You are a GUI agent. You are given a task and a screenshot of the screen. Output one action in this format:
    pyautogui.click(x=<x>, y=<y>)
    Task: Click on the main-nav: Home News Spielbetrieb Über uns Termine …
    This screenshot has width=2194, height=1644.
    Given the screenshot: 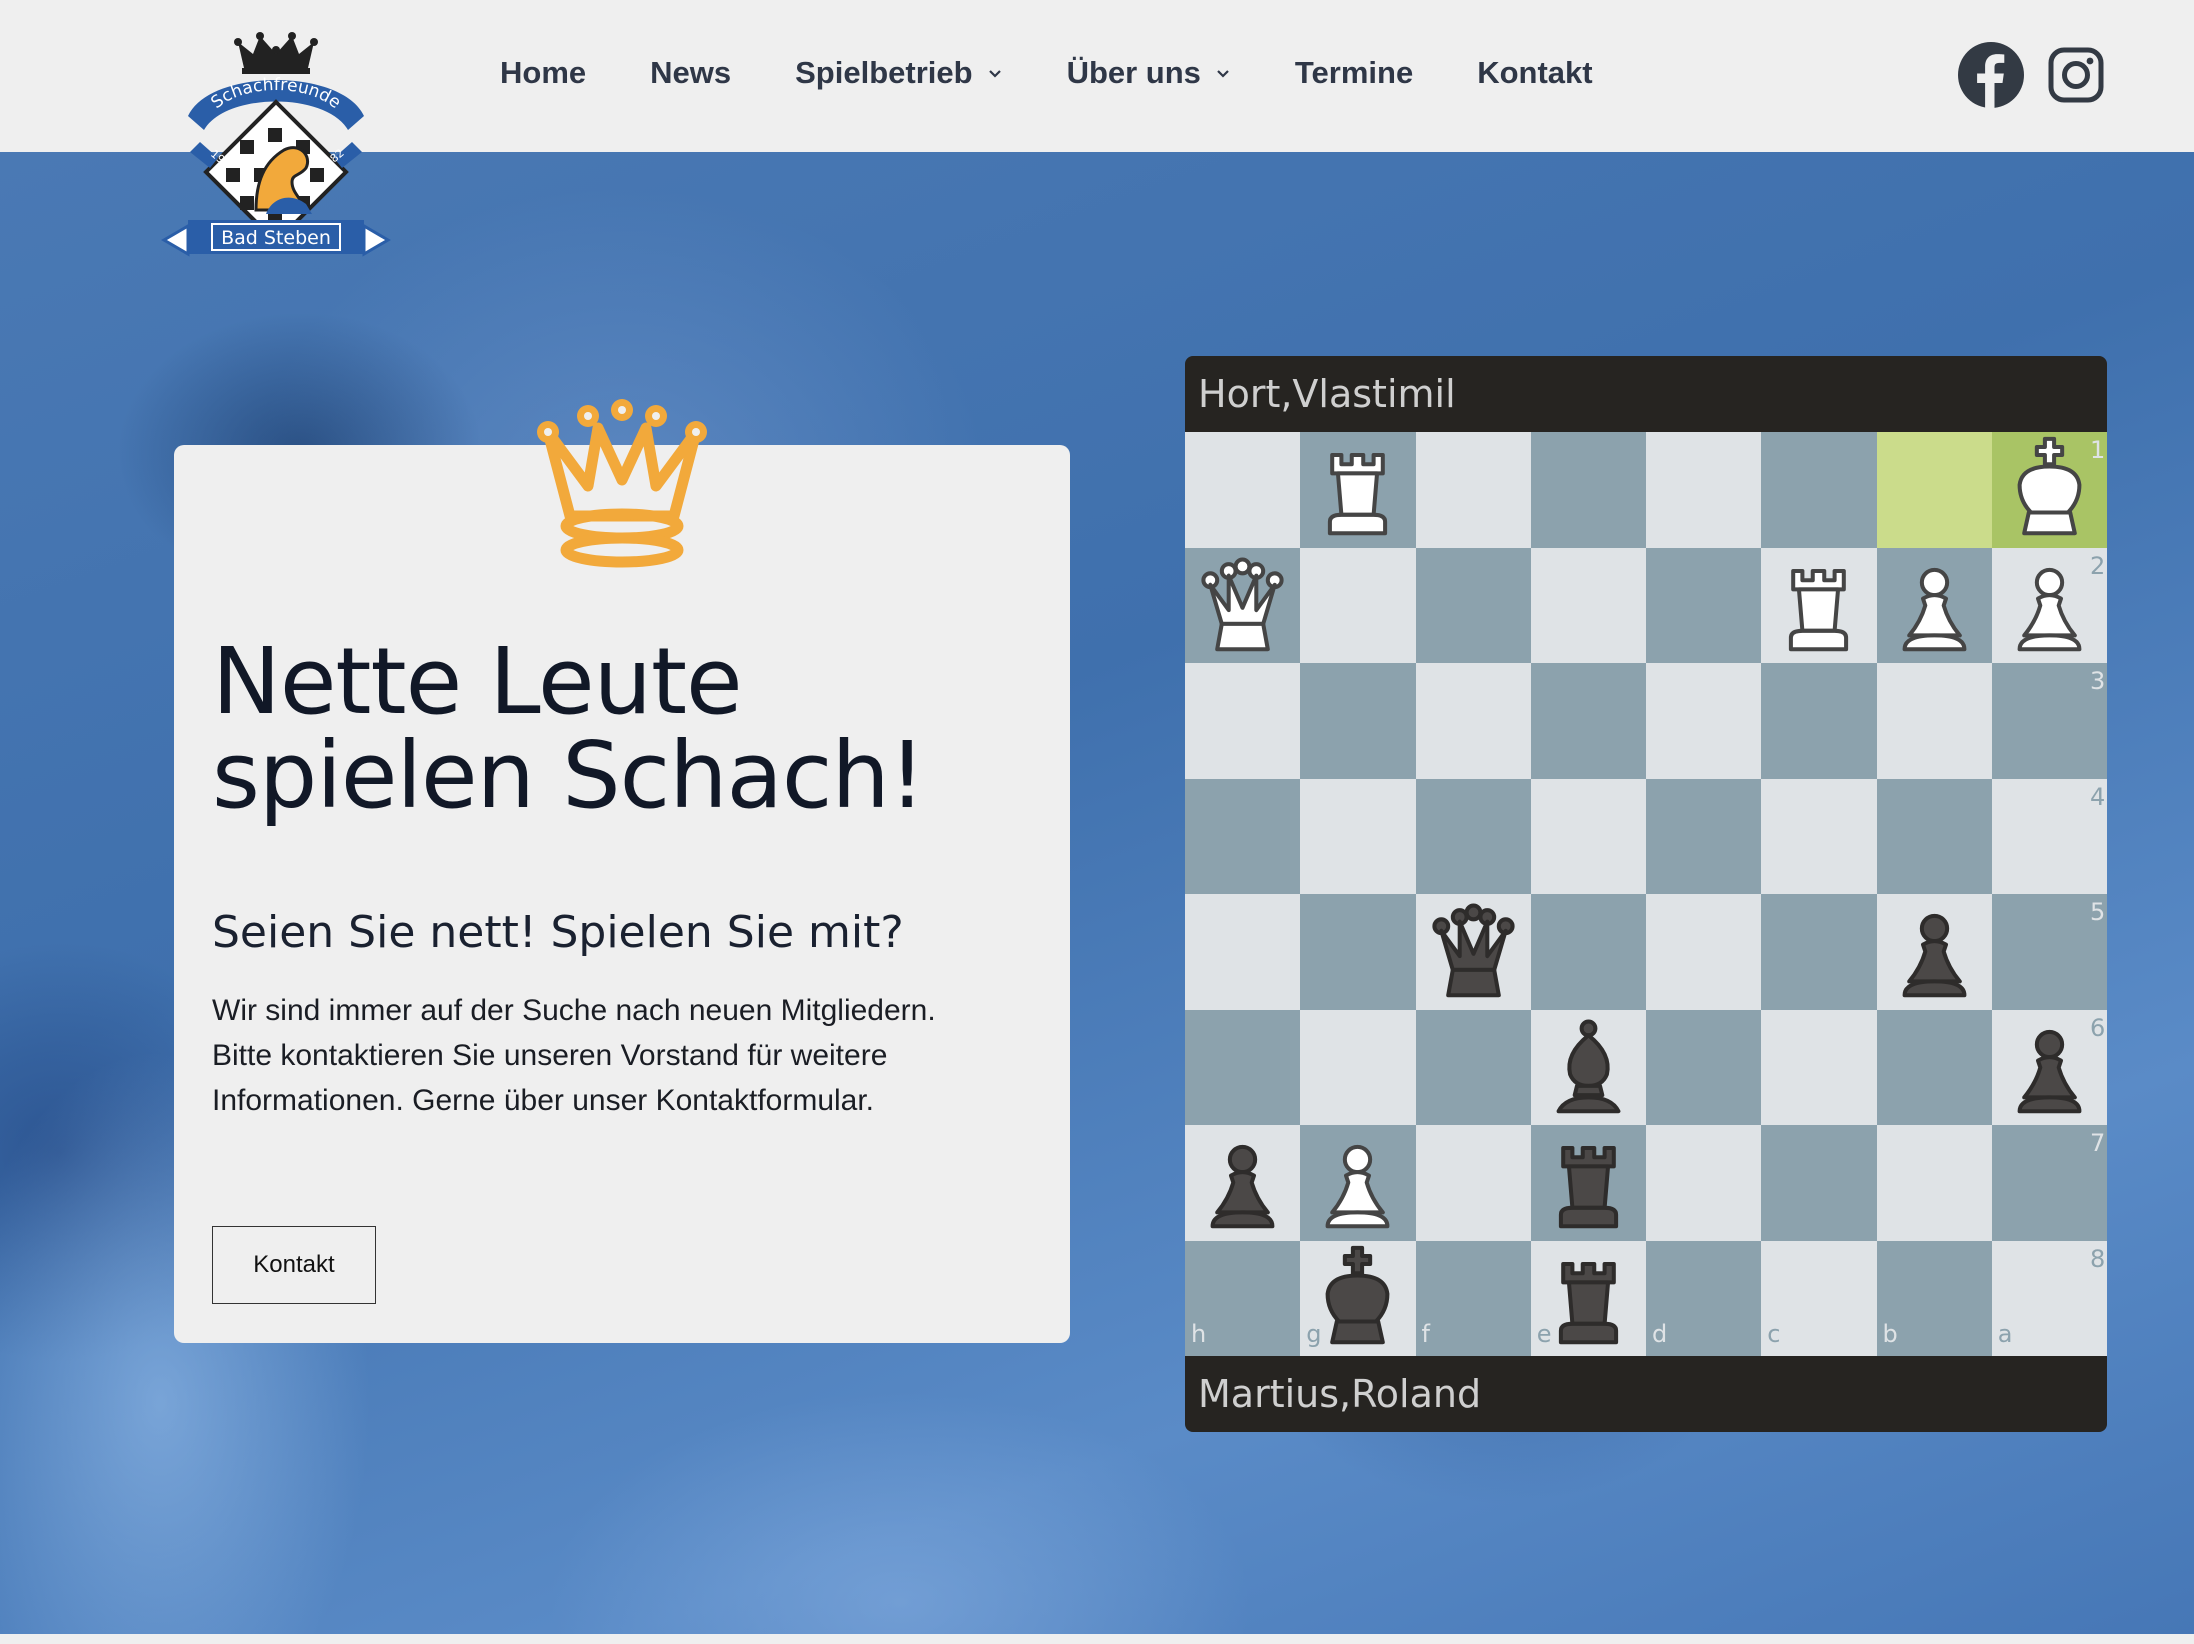 What is the action you would take?
    pyautogui.click(x=1046, y=73)
    